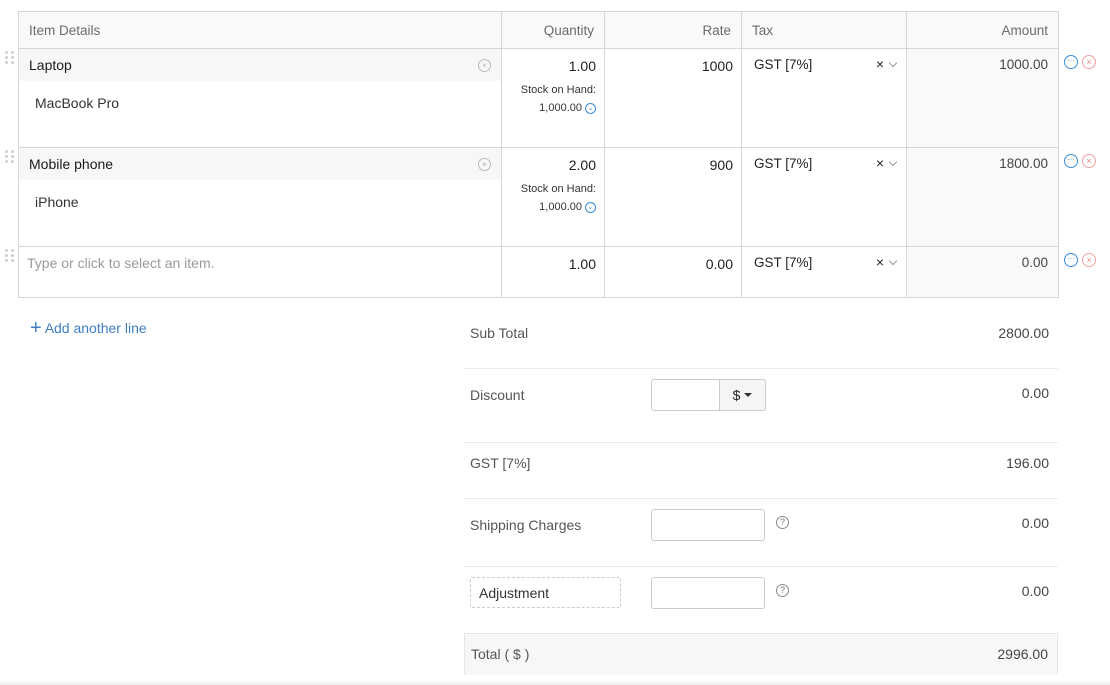 The width and height of the screenshot is (1110, 685). I want to click on item-cell: Mobile phone × iPhone, so click(260, 197).